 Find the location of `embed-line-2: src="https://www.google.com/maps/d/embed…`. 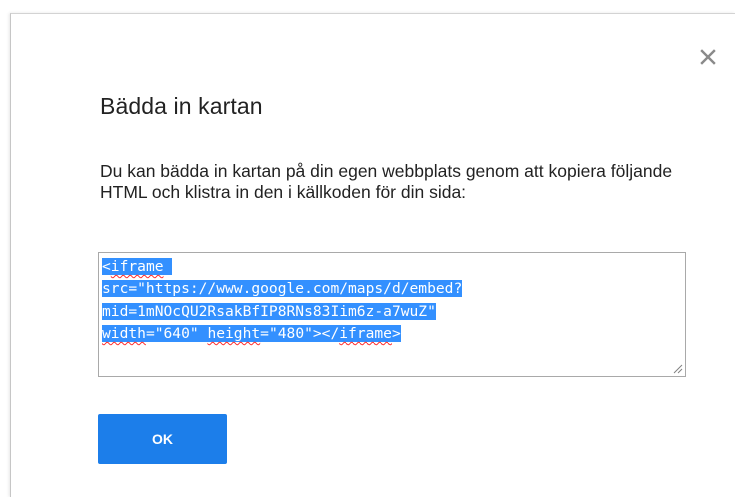

embed-line-2: src="https://www.google.com/maps/d/embed… is located at coordinates (282, 289).